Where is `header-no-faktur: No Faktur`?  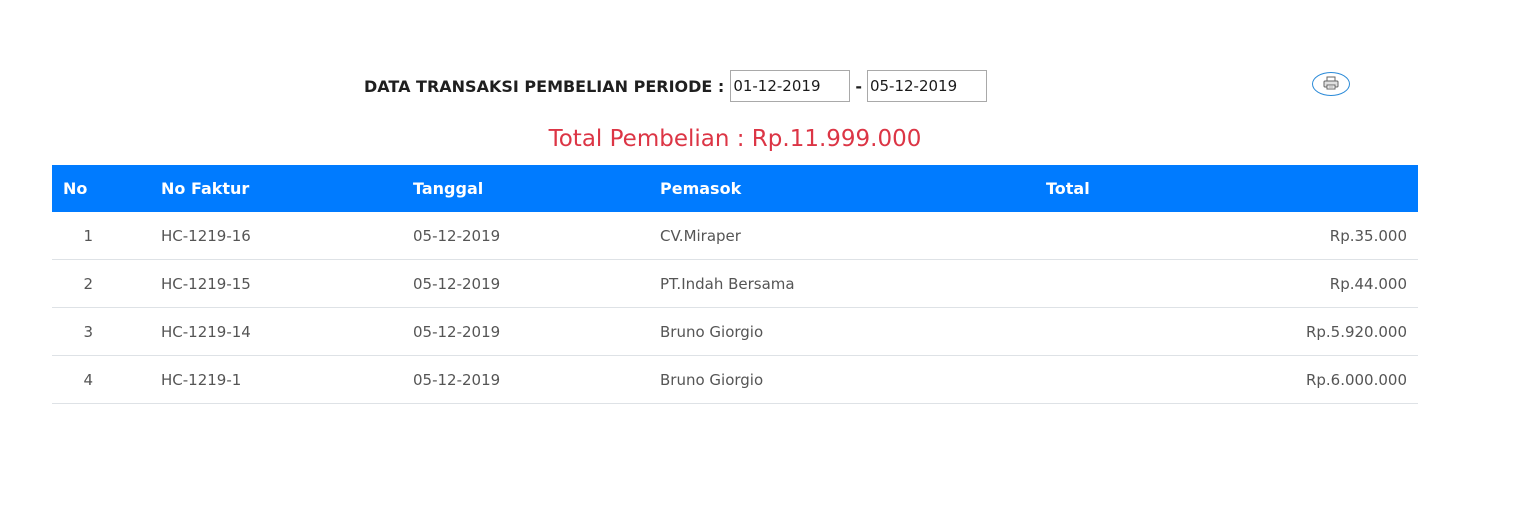 header-no-faktur: No Faktur is located at coordinates (205, 188).